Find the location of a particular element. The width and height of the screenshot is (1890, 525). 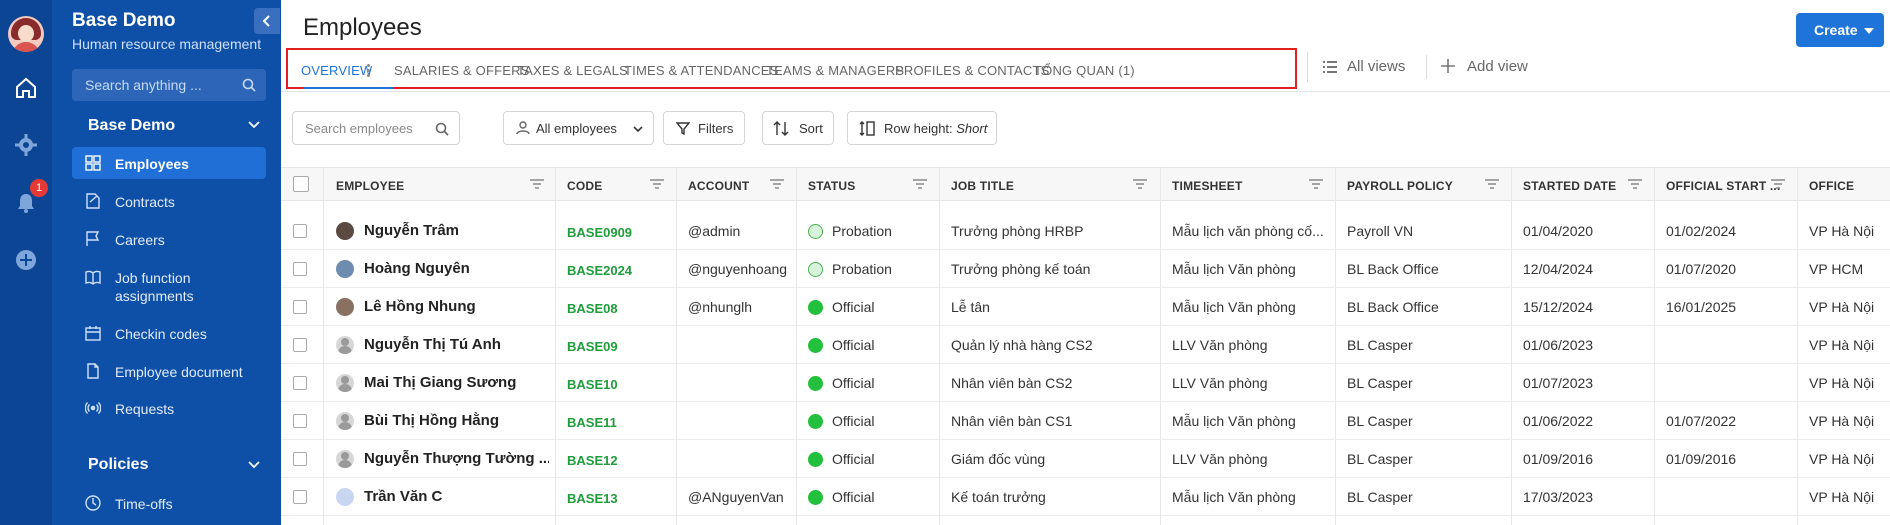

column-header-code: CODE is located at coordinates (584, 186).